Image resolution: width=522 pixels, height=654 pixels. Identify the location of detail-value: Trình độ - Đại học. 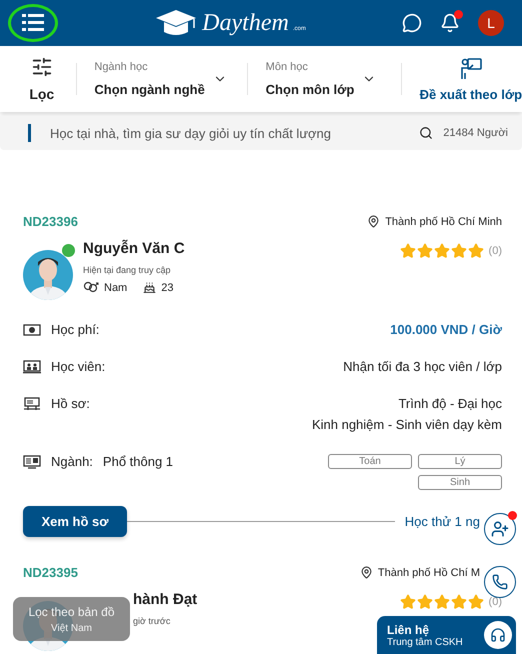
(450, 403).